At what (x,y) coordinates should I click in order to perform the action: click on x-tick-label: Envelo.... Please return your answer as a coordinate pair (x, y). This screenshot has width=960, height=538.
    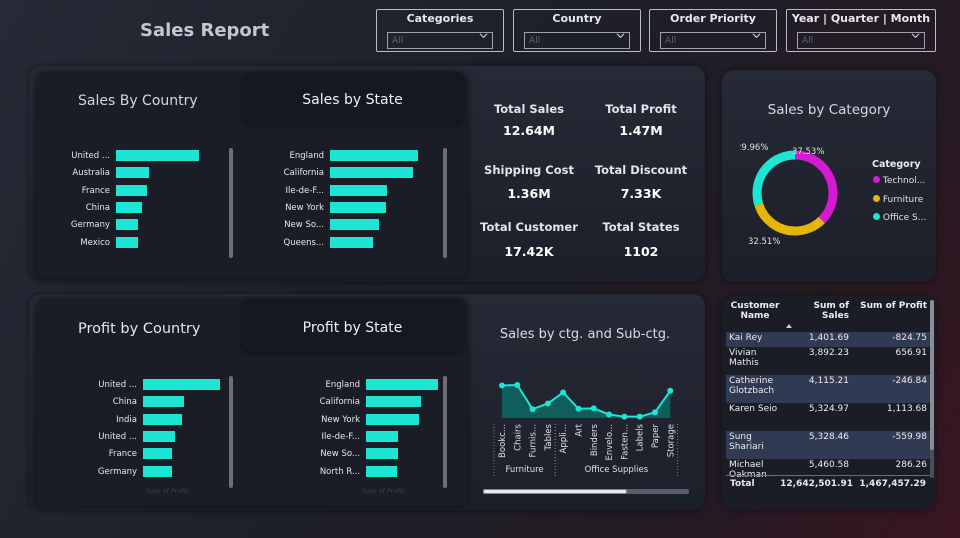
    Looking at the image, I should click on (610, 442).